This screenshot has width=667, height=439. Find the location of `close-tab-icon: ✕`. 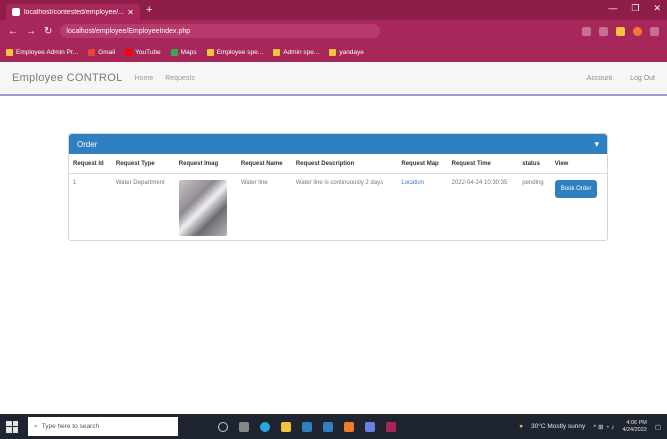

close-tab-icon: ✕ is located at coordinates (130, 12).